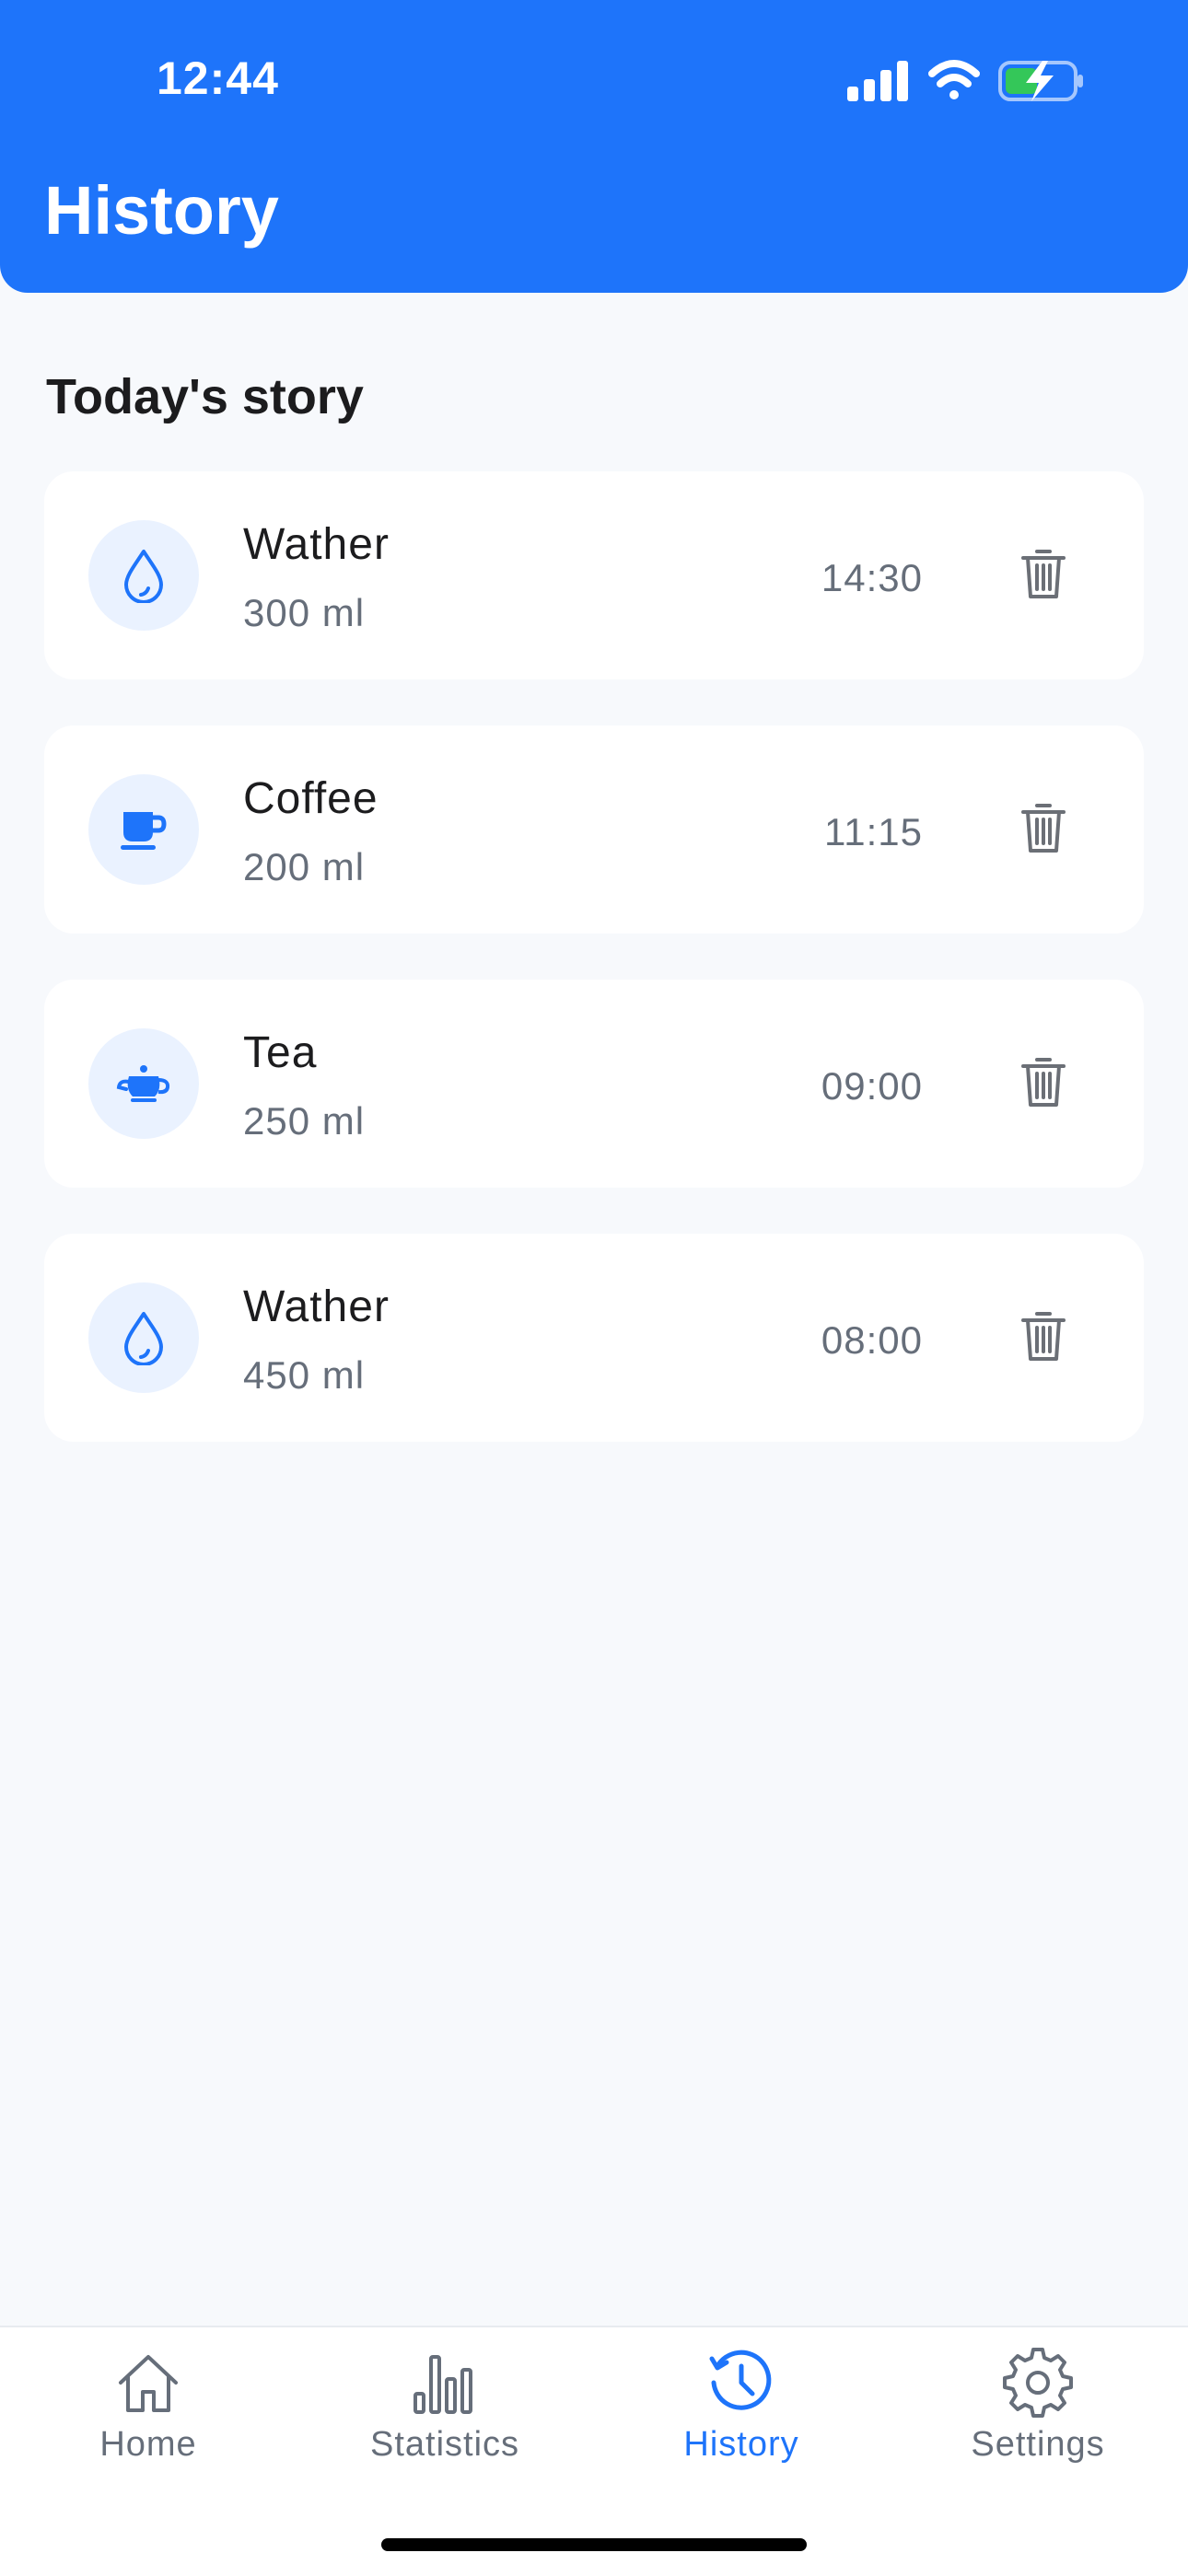 Image resolution: width=1188 pixels, height=2576 pixels. What do you see at coordinates (205, 396) in the screenshot?
I see `section-title: Today's story` at bounding box center [205, 396].